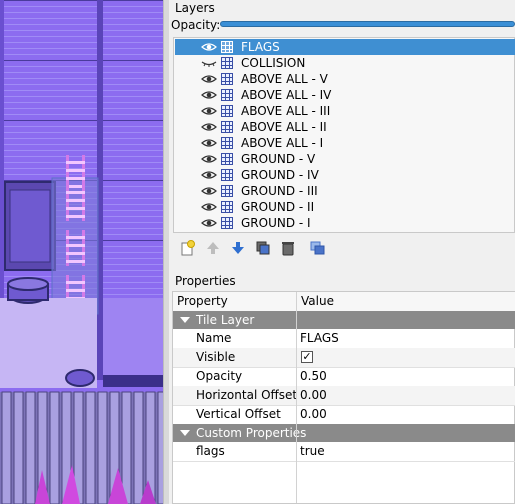  What do you see at coordinates (344, 377) in the screenshot?
I see `property-row-opacity: Opacity 0.50` at bounding box center [344, 377].